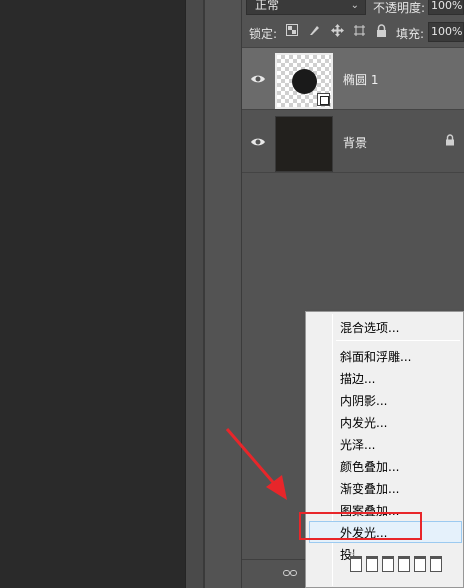 Image resolution: width=464 pixels, height=588 pixels. Describe the element at coordinates (223, 294) in the screenshot. I see `collapsed-panel-strip` at that location.